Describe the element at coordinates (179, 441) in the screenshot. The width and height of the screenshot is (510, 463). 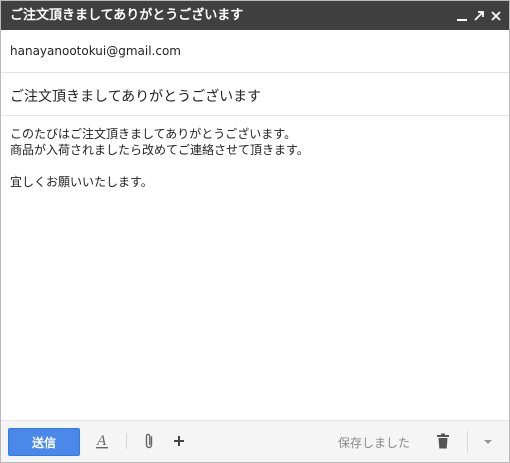
I see `plus-icon` at that location.